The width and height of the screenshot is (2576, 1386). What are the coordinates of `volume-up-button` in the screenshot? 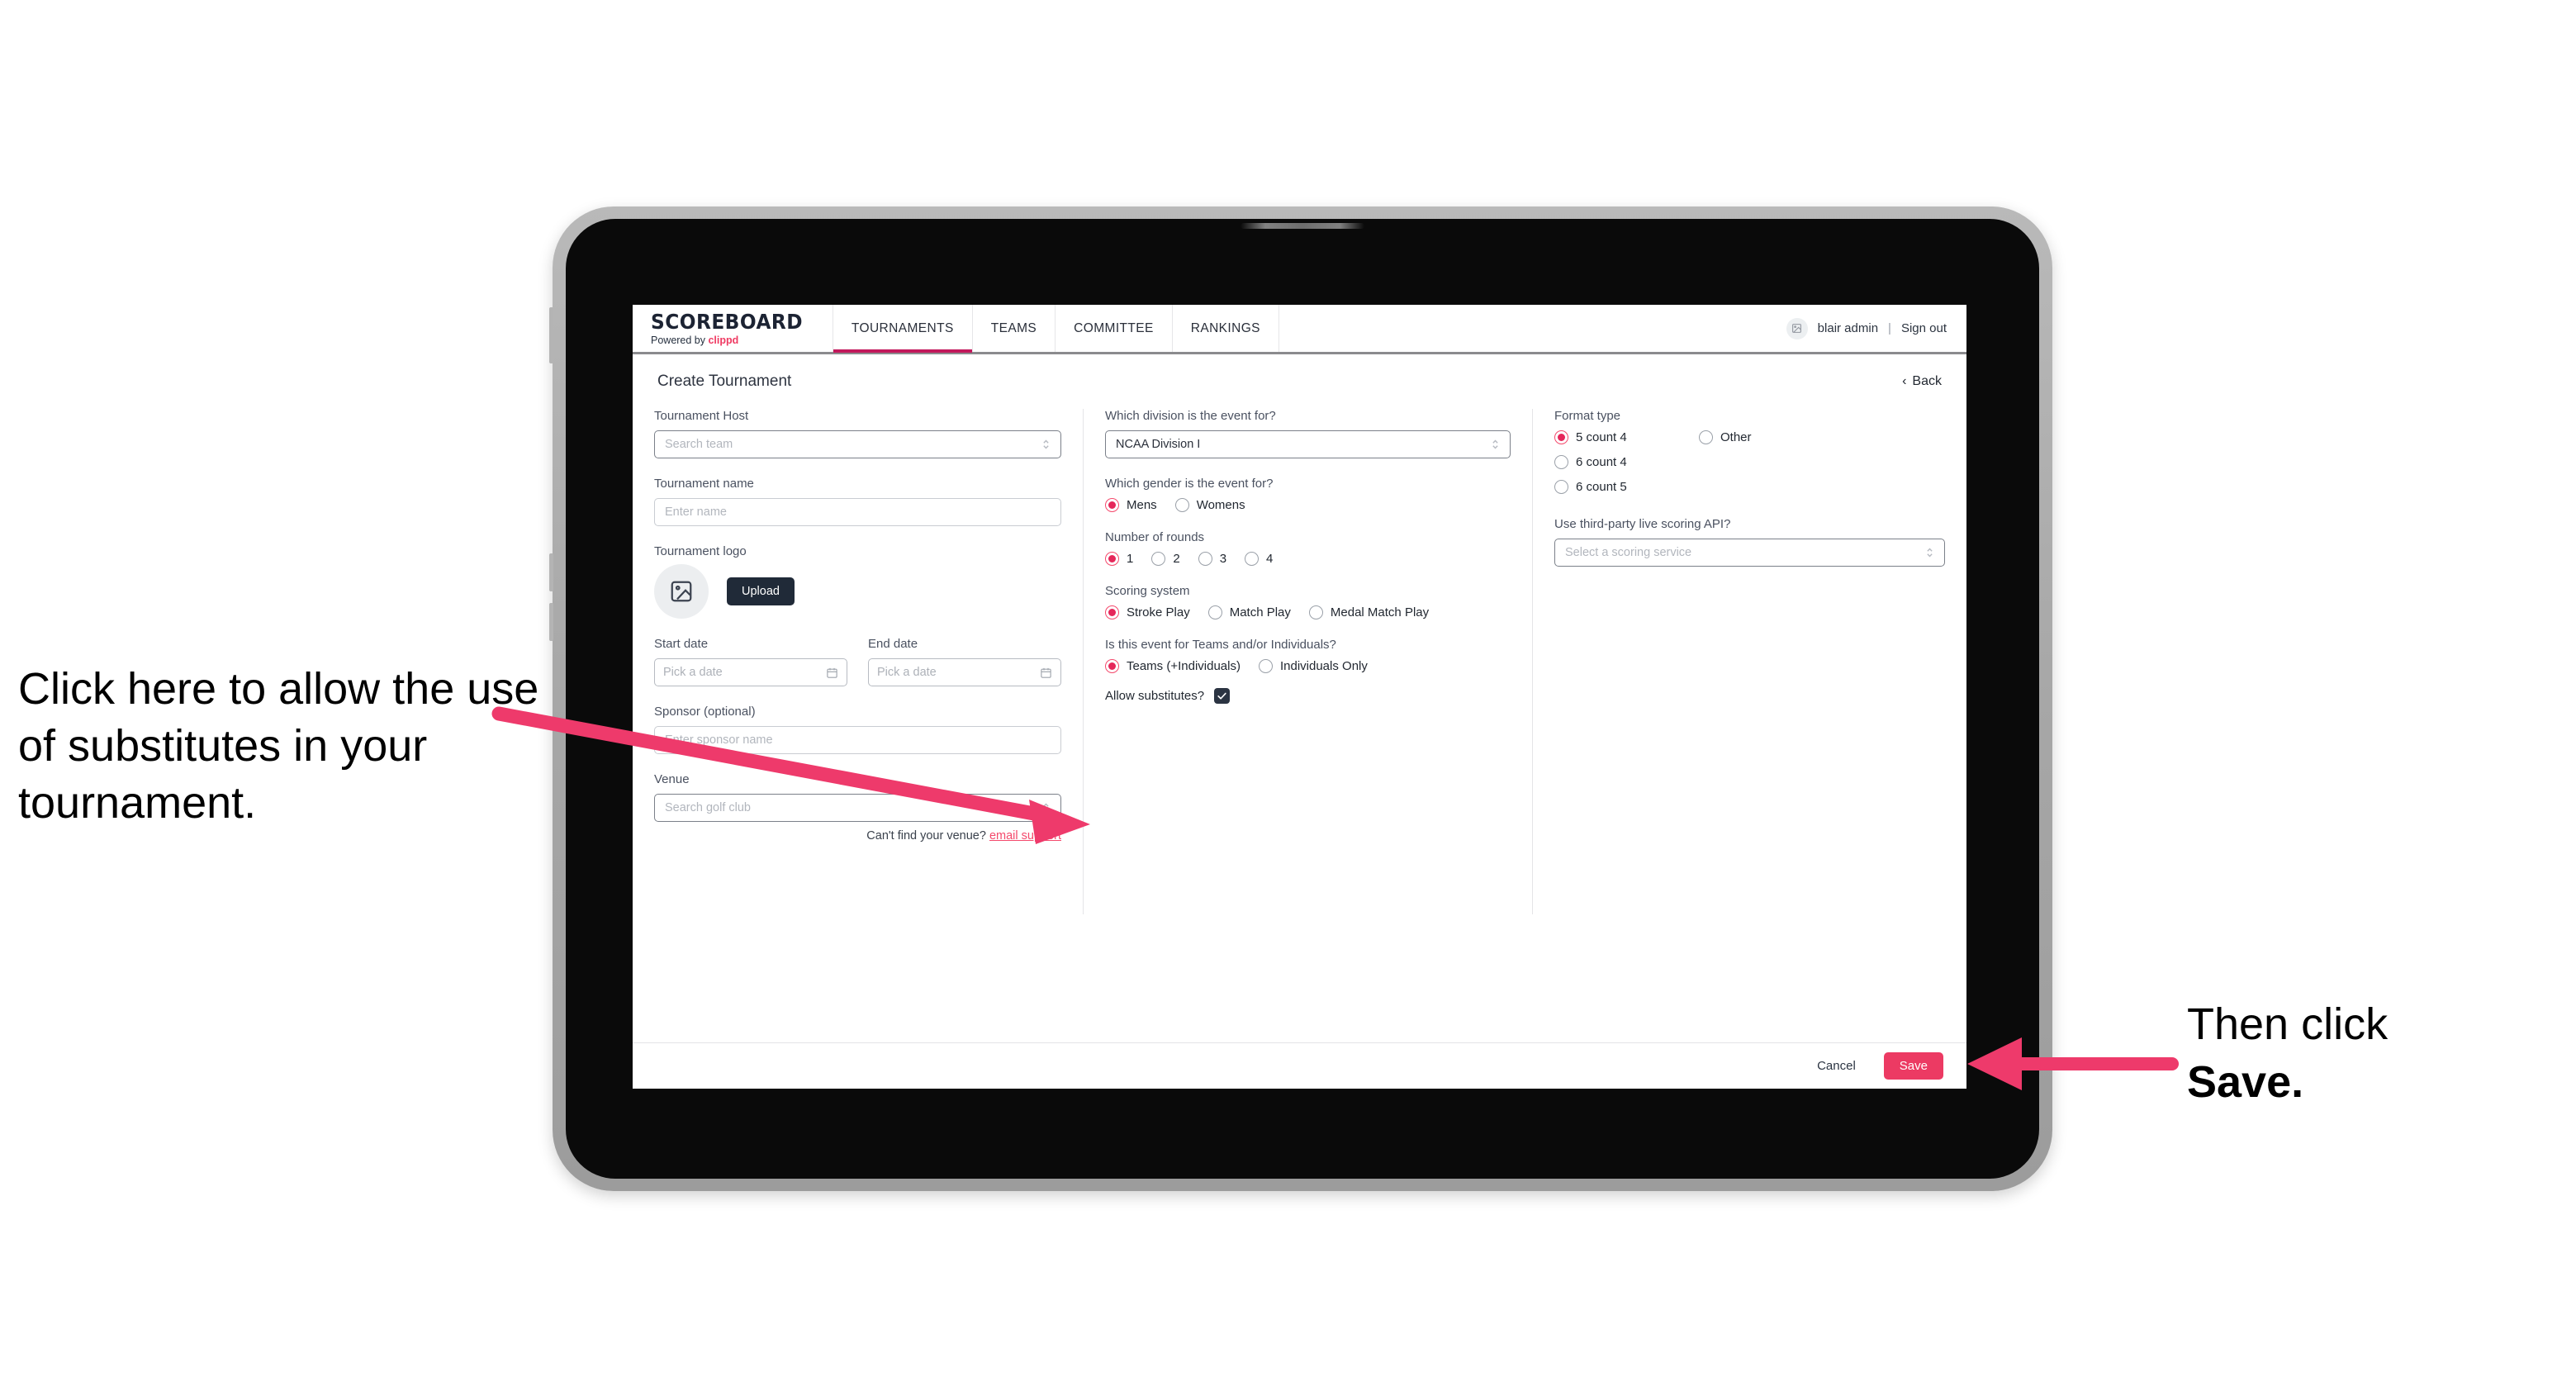 It's located at (551, 572).